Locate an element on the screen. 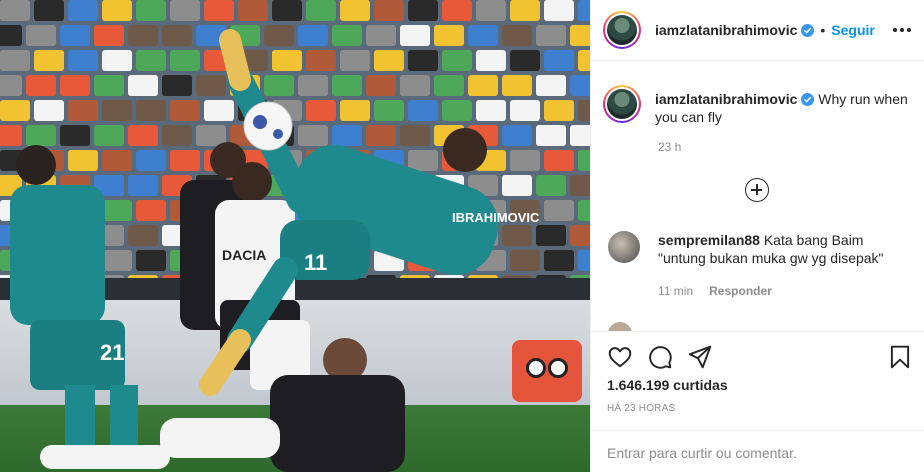 The image size is (924, 472). author-avatar is located at coordinates (622, 30).